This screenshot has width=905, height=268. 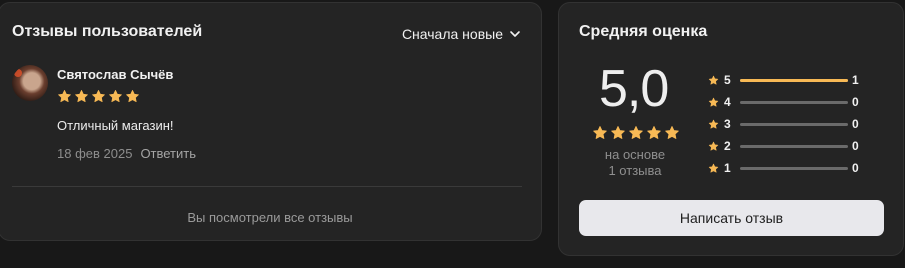 I want to click on distribution-row-1: 10, so click(x=788, y=168).